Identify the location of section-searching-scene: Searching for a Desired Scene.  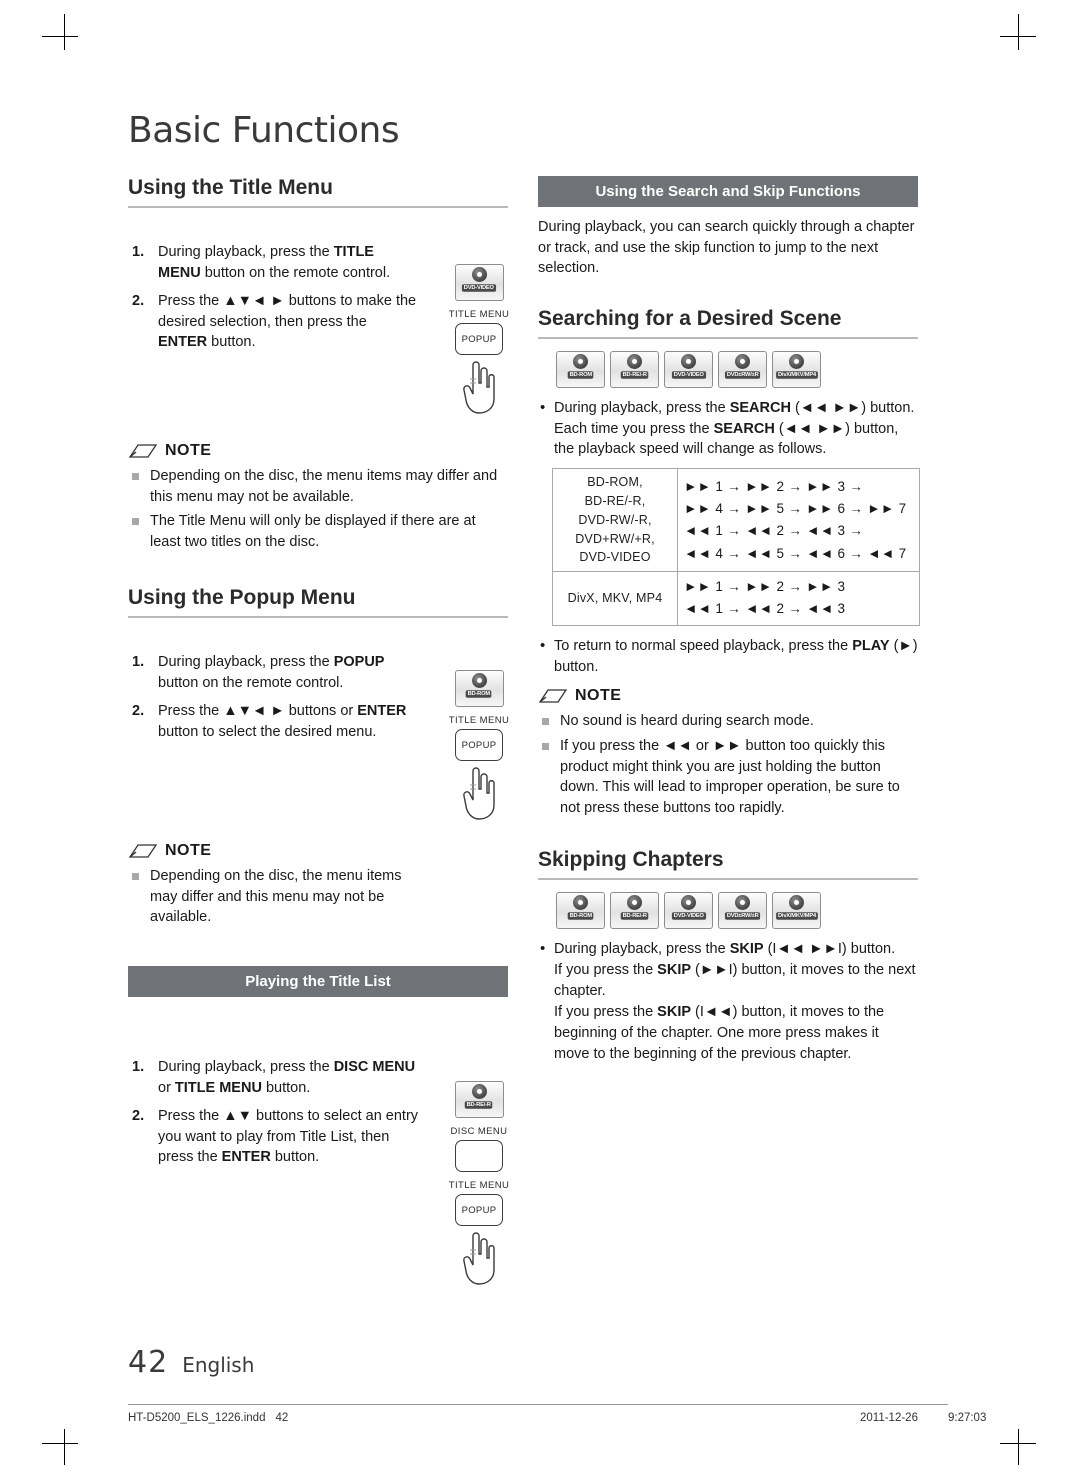
(728, 323).